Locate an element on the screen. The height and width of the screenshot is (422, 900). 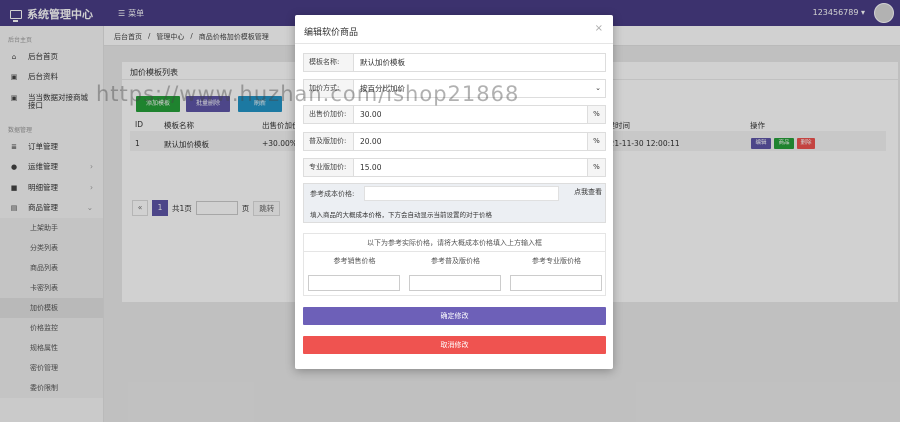
reference-cost-label: 参考成本价格: is located at coordinates (332, 194).